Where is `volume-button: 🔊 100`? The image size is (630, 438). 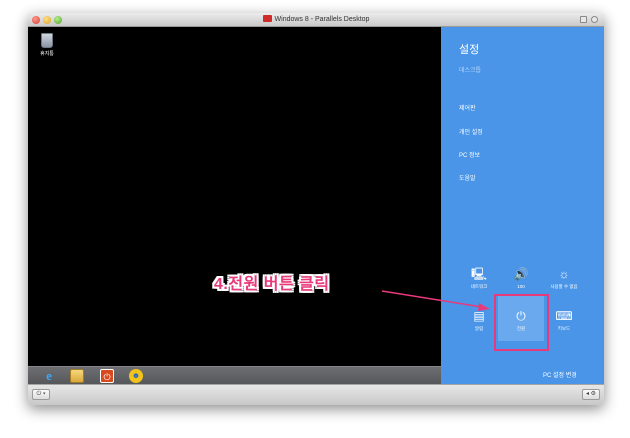
volume-button: 🔊 100 is located at coordinates (521, 278).